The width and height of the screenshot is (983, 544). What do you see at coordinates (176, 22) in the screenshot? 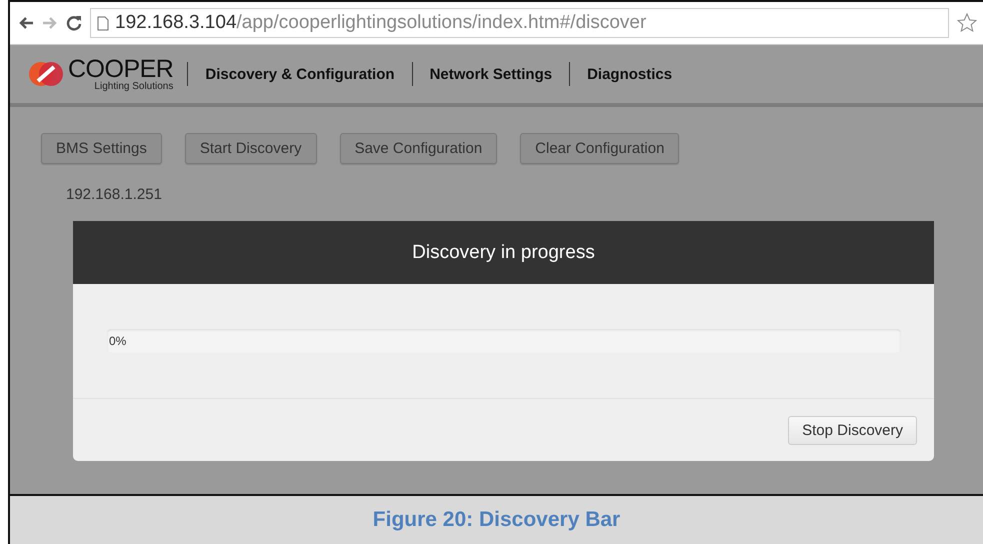
I see `url-host: 192.168.3.104` at bounding box center [176, 22].